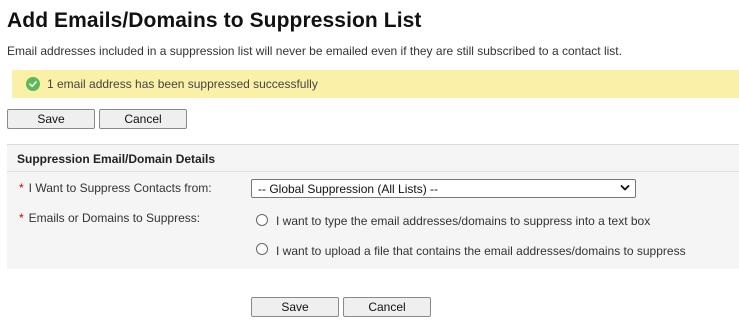 Image resolution: width=739 pixels, height=330 pixels. Describe the element at coordinates (295, 307) in the screenshot. I see `save-button-bottom: Save` at that location.